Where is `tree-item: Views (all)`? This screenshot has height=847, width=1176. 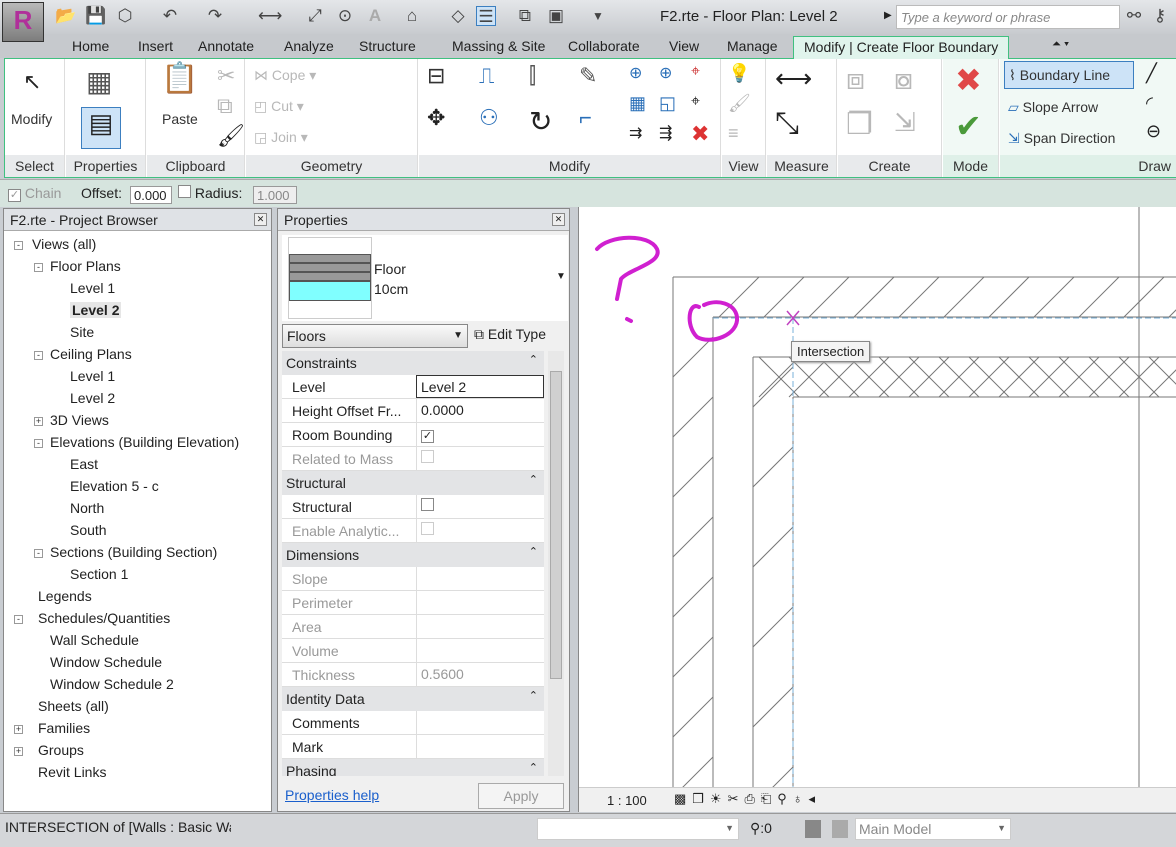 tree-item: Views (all) is located at coordinates (64, 244).